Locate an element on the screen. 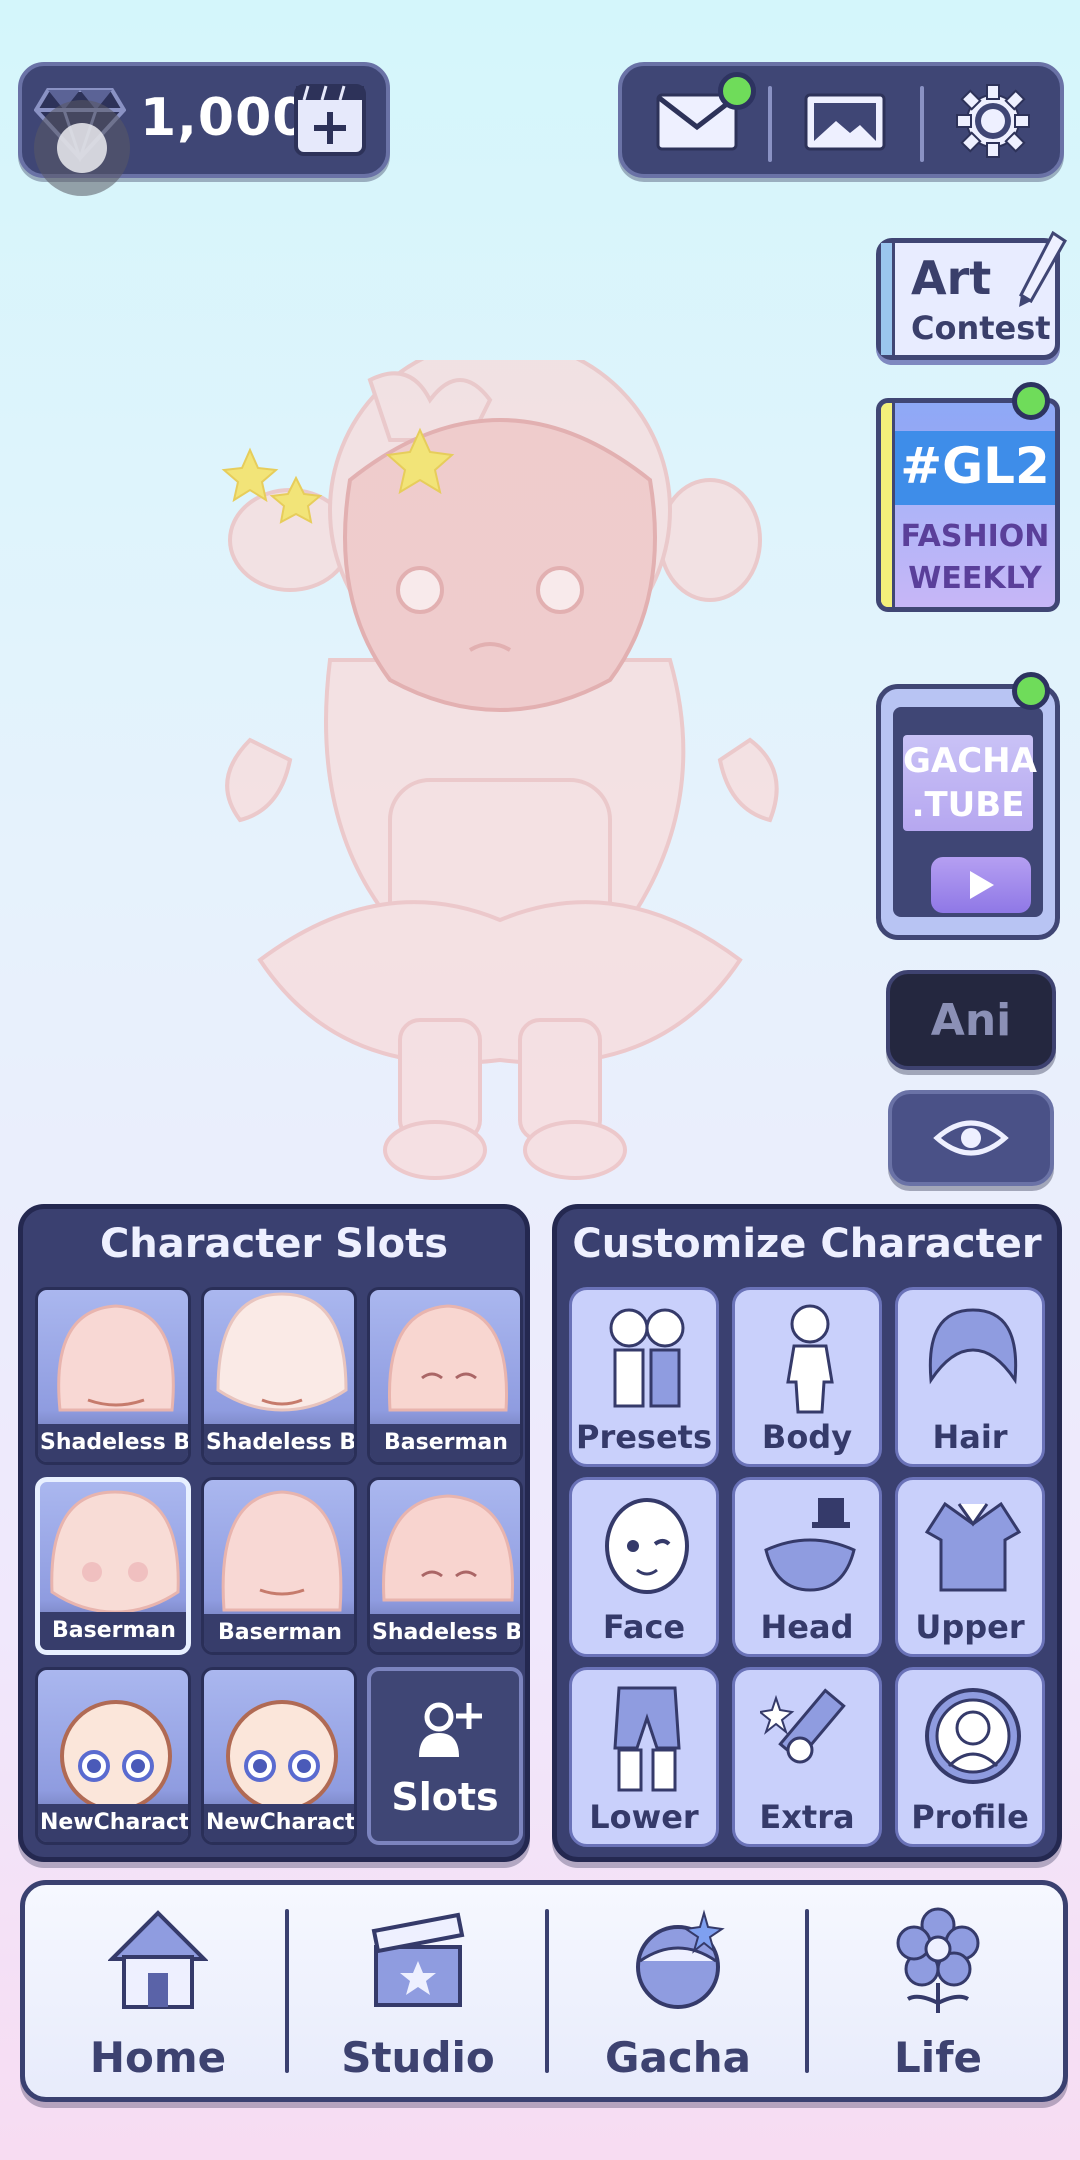  upper-label: Upper is located at coordinates (970, 1627).